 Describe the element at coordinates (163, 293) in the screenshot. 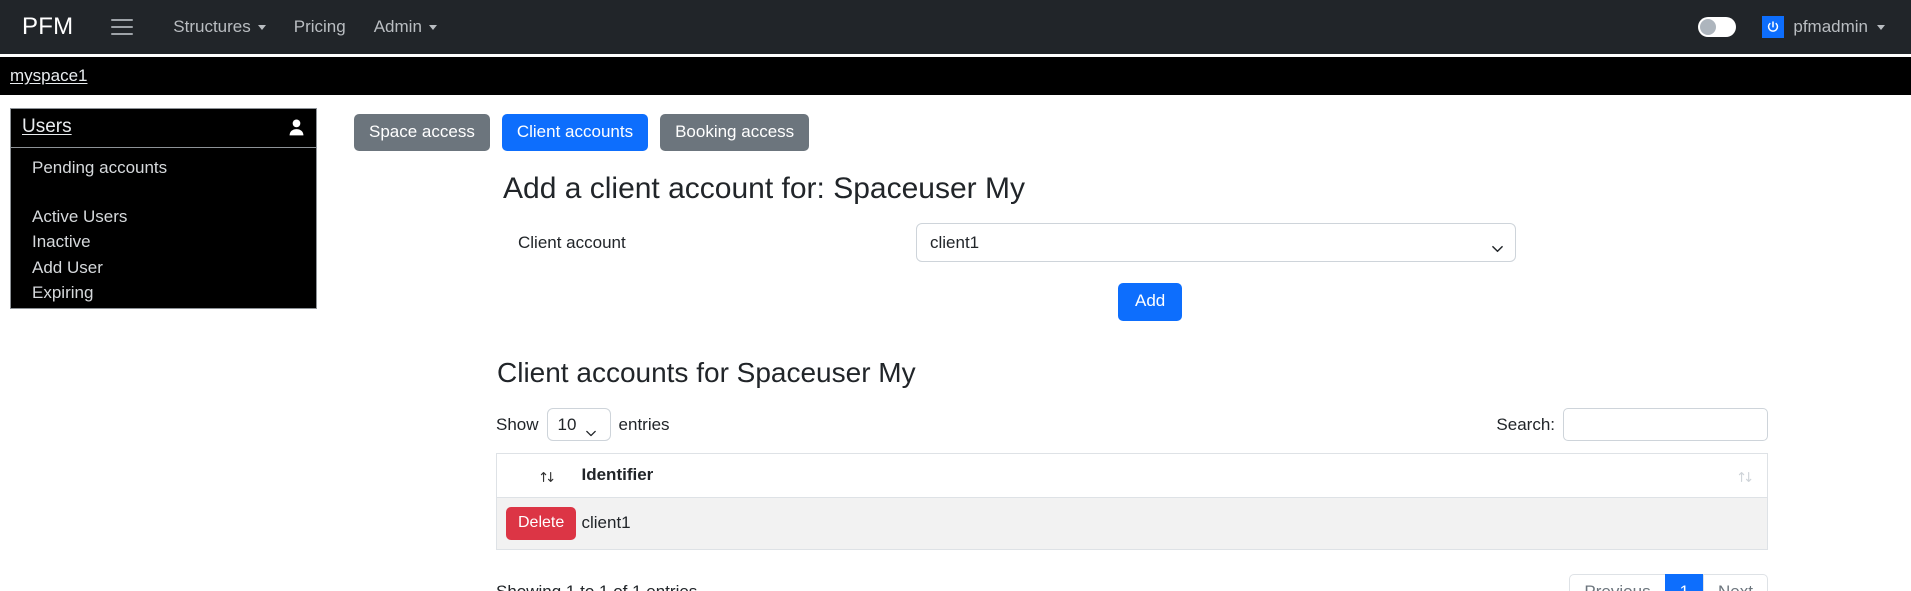

I see `sidebar-item-expiring: Expiring` at that location.